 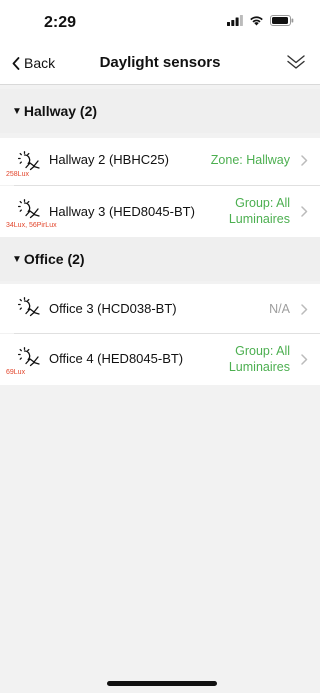 What do you see at coordinates (160, 111) in the screenshot?
I see `section-header-hallway: ▼ Hallway (2)` at bounding box center [160, 111].